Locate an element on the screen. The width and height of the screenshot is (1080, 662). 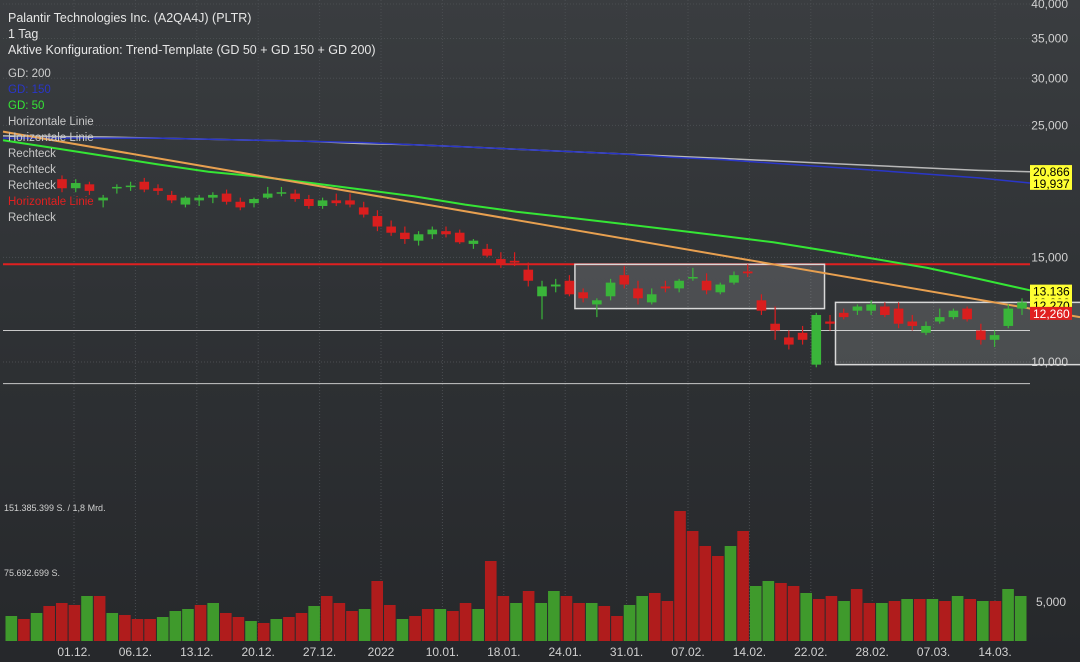
legend-item-horizontal-line-red: Horizontale Linie is located at coordinates (51, 202).